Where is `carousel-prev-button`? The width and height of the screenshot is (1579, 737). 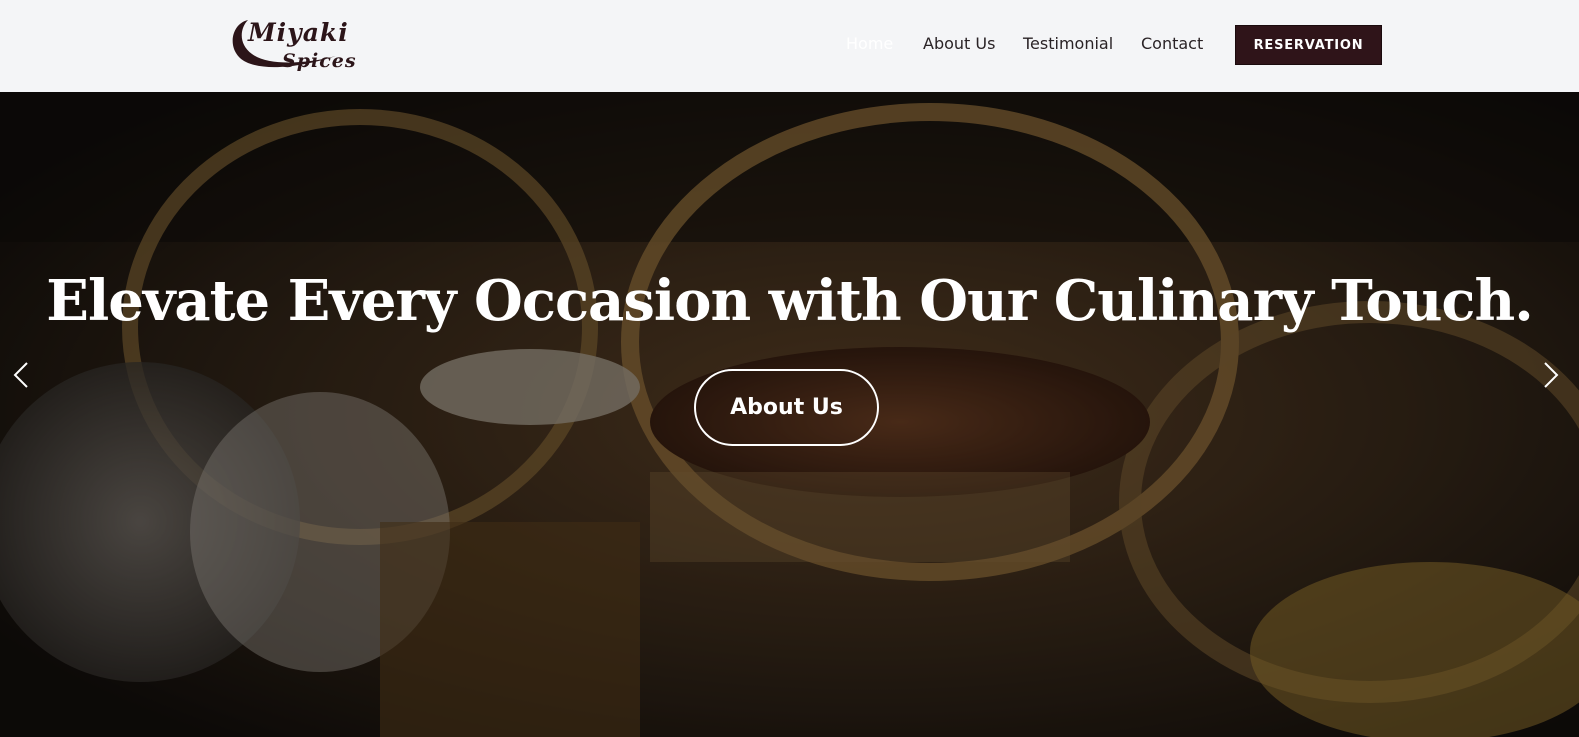
carousel-prev-button is located at coordinates (21, 375).